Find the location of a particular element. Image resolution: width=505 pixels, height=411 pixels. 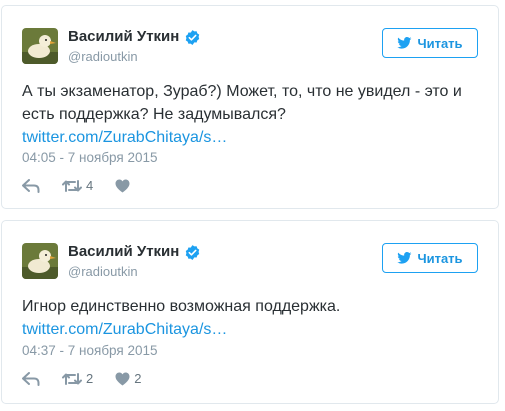

retweet-count: 4 is located at coordinates (90, 185).